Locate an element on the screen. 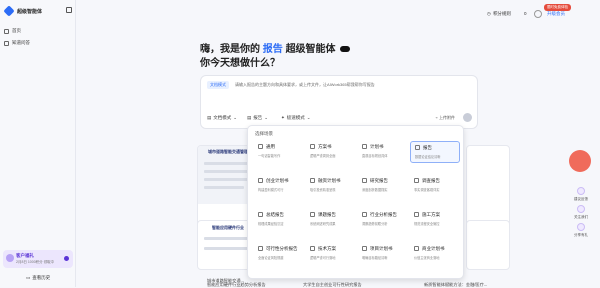 The height and width of the screenshot is (288, 600). scene-option-name: 研究报告 is located at coordinates (379, 180).